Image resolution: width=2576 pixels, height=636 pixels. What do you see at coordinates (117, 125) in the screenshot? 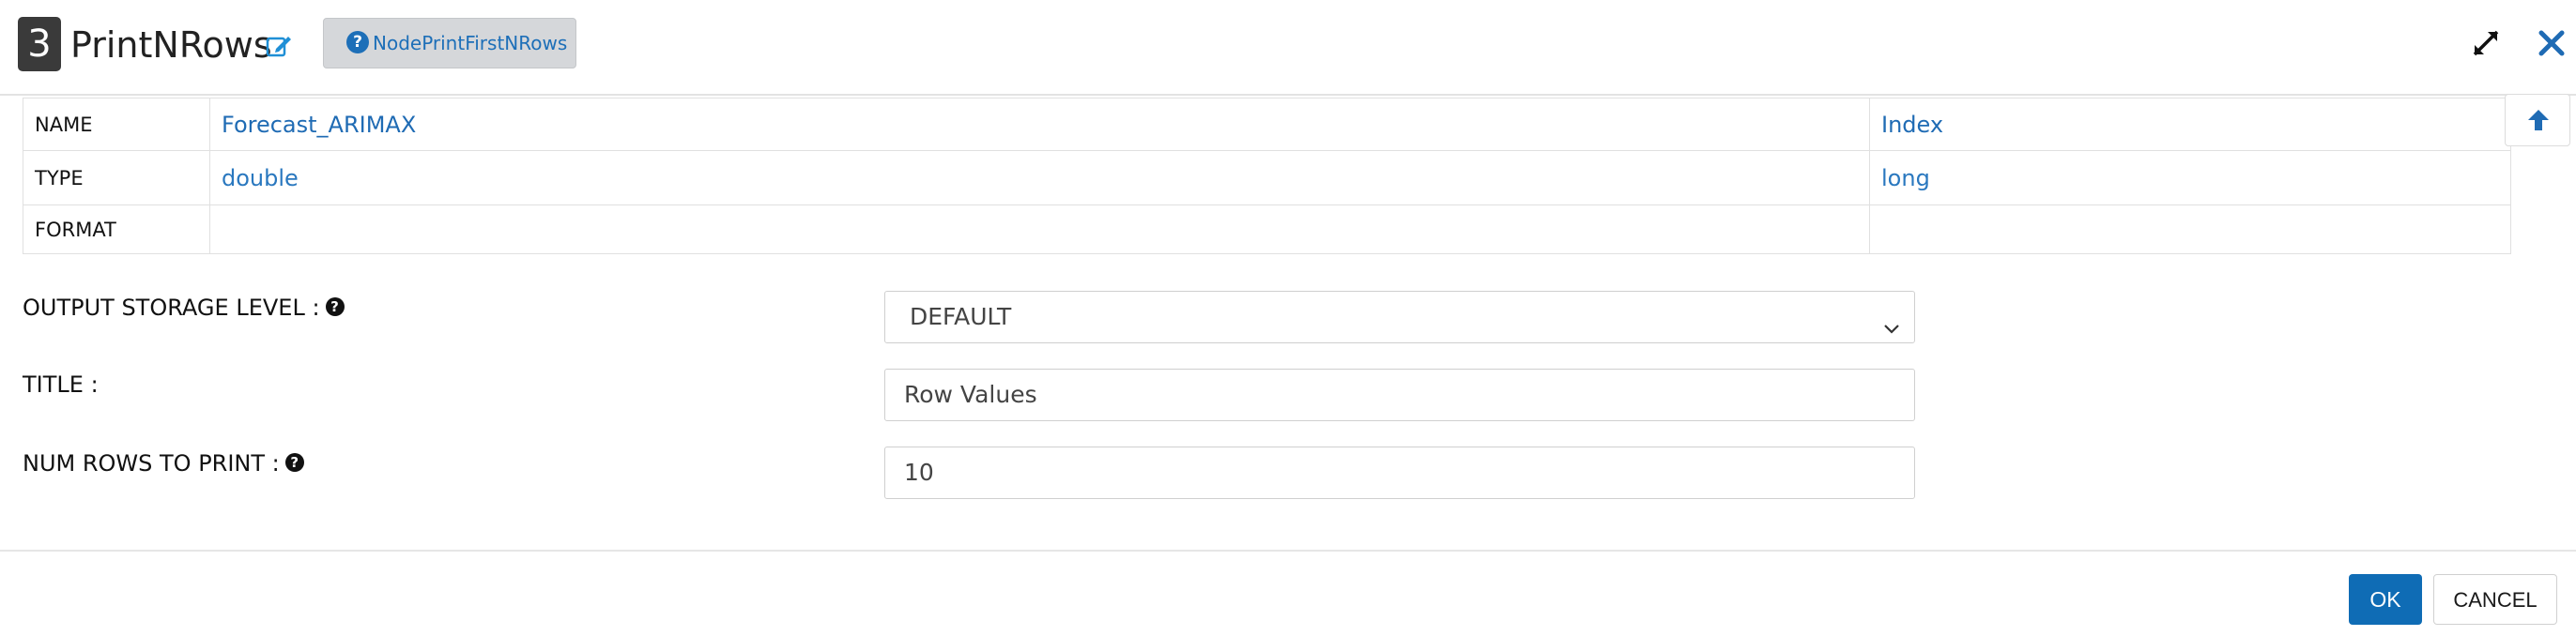
I see `row-label-name: NAME` at bounding box center [117, 125].